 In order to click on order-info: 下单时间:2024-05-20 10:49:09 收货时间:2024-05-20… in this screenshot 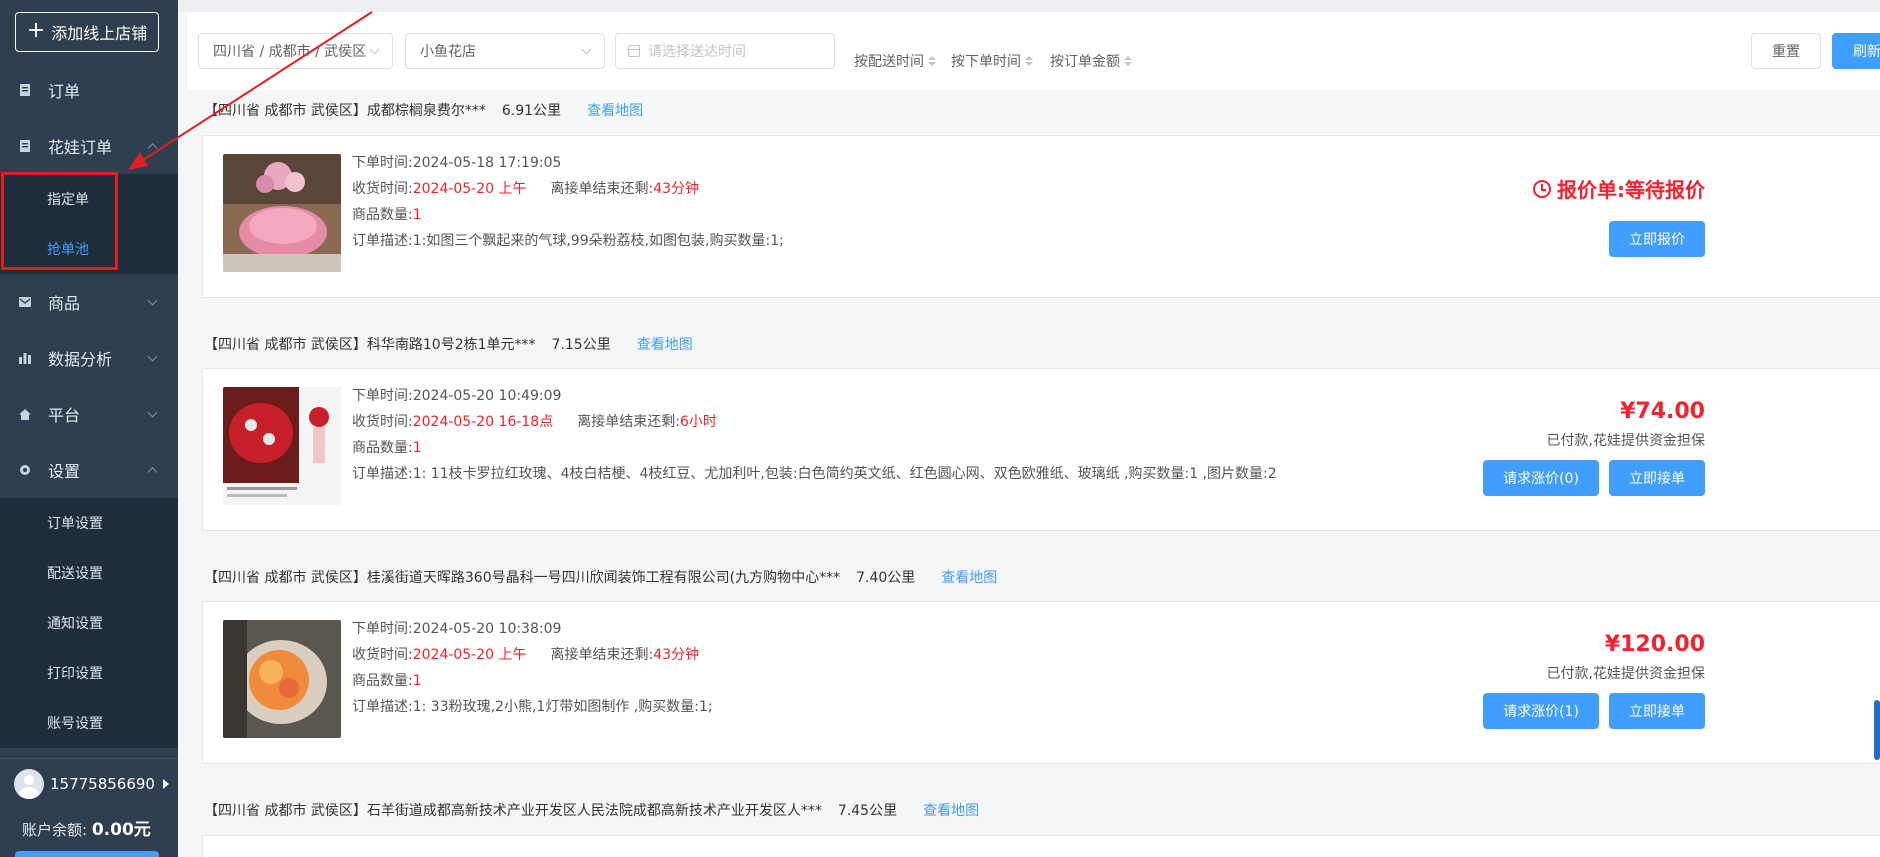, I will do `click(814, 435)`.